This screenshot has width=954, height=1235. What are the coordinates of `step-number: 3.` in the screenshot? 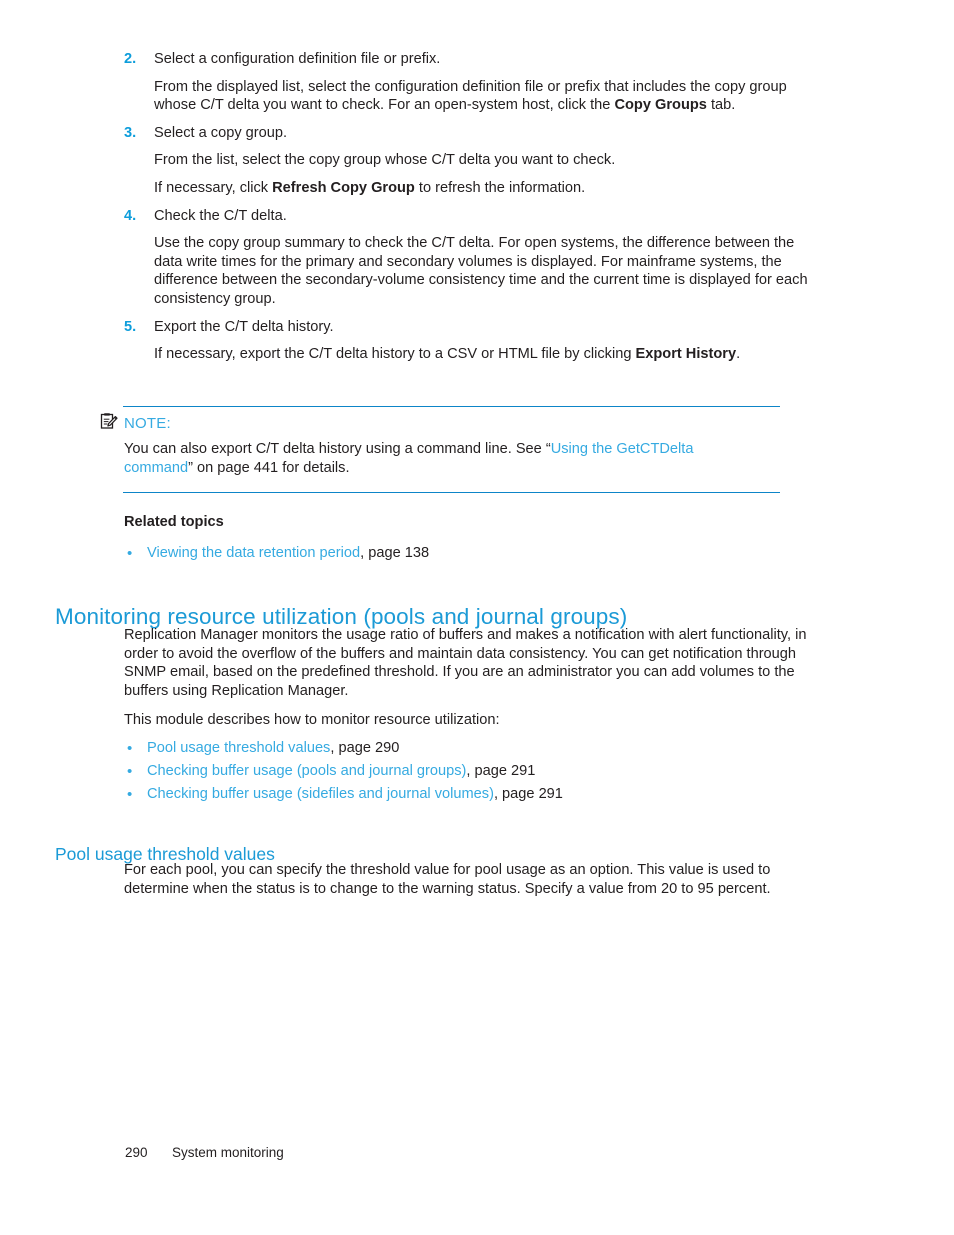 It's located at (130, 132).